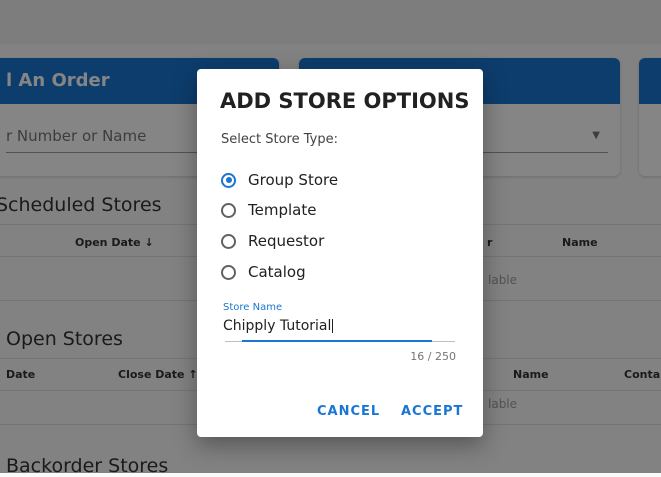  I want to click on dialog-subtitle: Select Store Type:, so click(279, 139).